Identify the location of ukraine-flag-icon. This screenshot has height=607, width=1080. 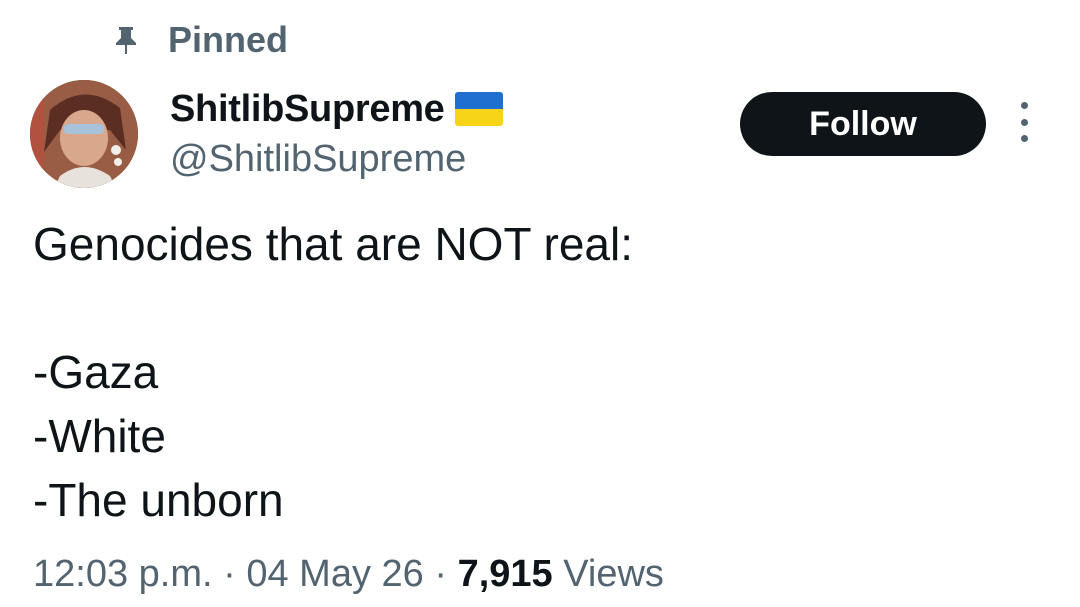
(478, 109).